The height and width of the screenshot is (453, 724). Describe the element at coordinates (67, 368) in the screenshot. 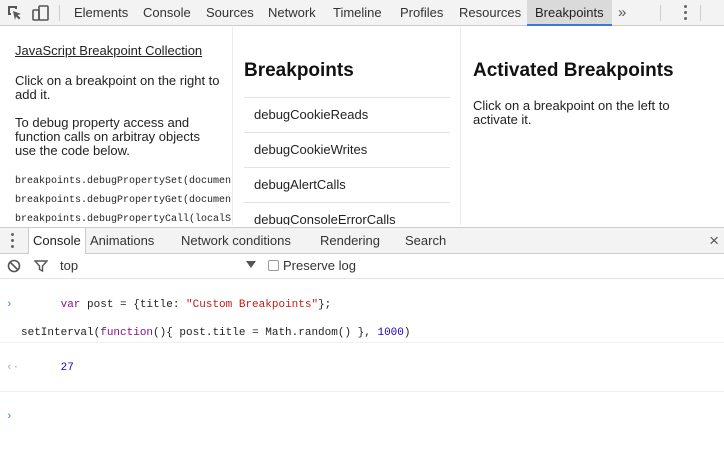

I see `result-value: 27` at that location.